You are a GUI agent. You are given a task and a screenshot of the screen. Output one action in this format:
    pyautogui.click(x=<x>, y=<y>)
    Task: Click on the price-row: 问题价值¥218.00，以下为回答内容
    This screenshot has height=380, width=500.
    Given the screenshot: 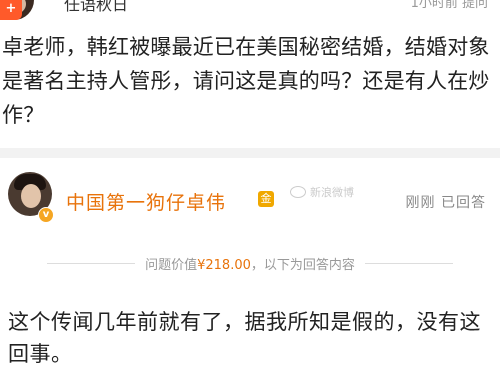 What is the action you would take?
    pyautogui.click(x=250, y=263)
    